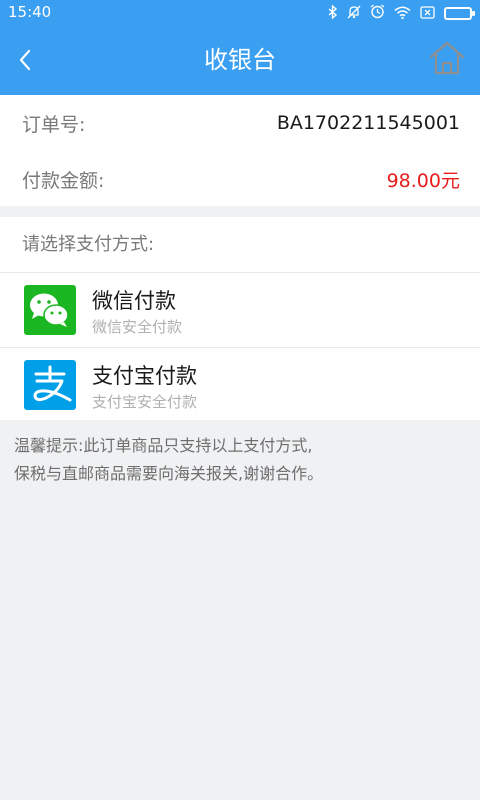 The image size is (480, 800). Describe the element at coordinates (137, 327) in the screenshot. I see `wechat-pay-subtitle: 微信安全付款` at that location.